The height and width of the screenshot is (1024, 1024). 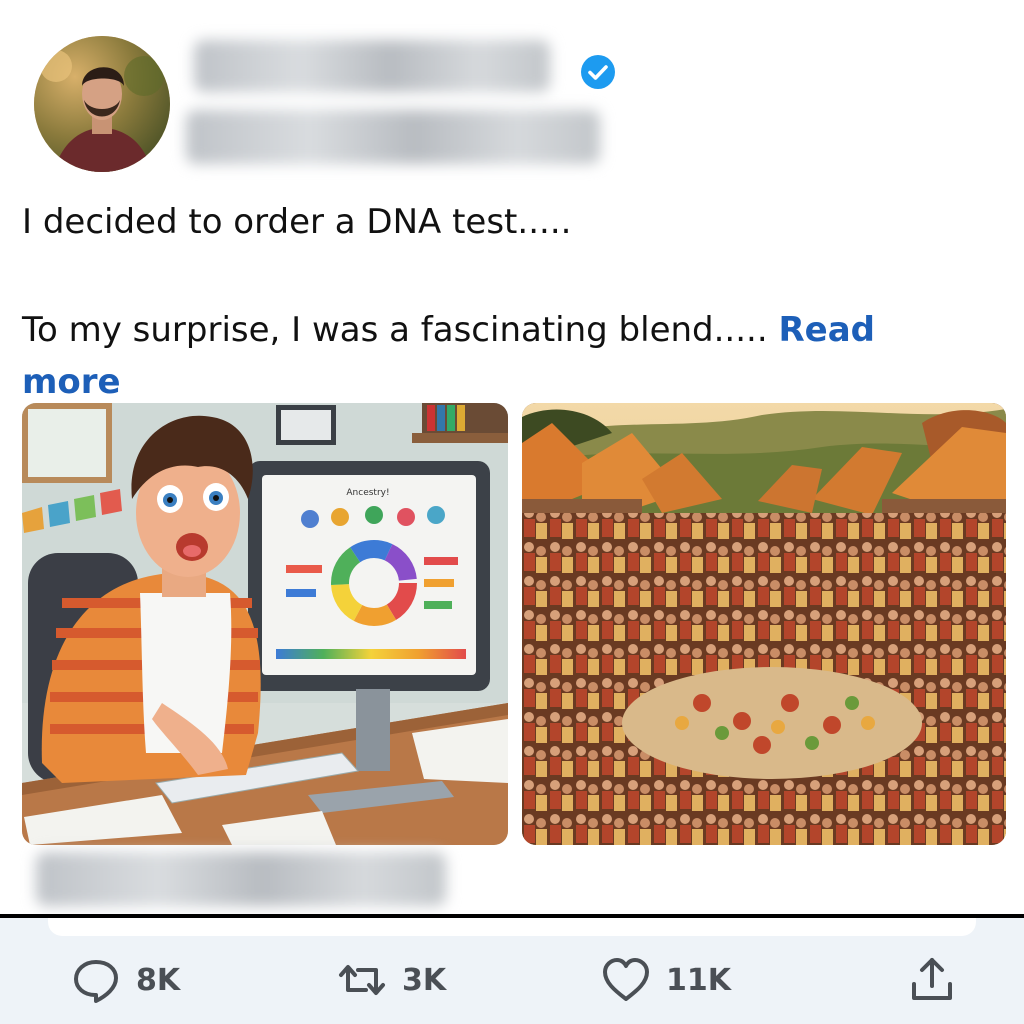 What do you see at coordinates (367, 493) in the screenshot?
I see `screen-title: Ancestry!` at bounding box center [367, 493].